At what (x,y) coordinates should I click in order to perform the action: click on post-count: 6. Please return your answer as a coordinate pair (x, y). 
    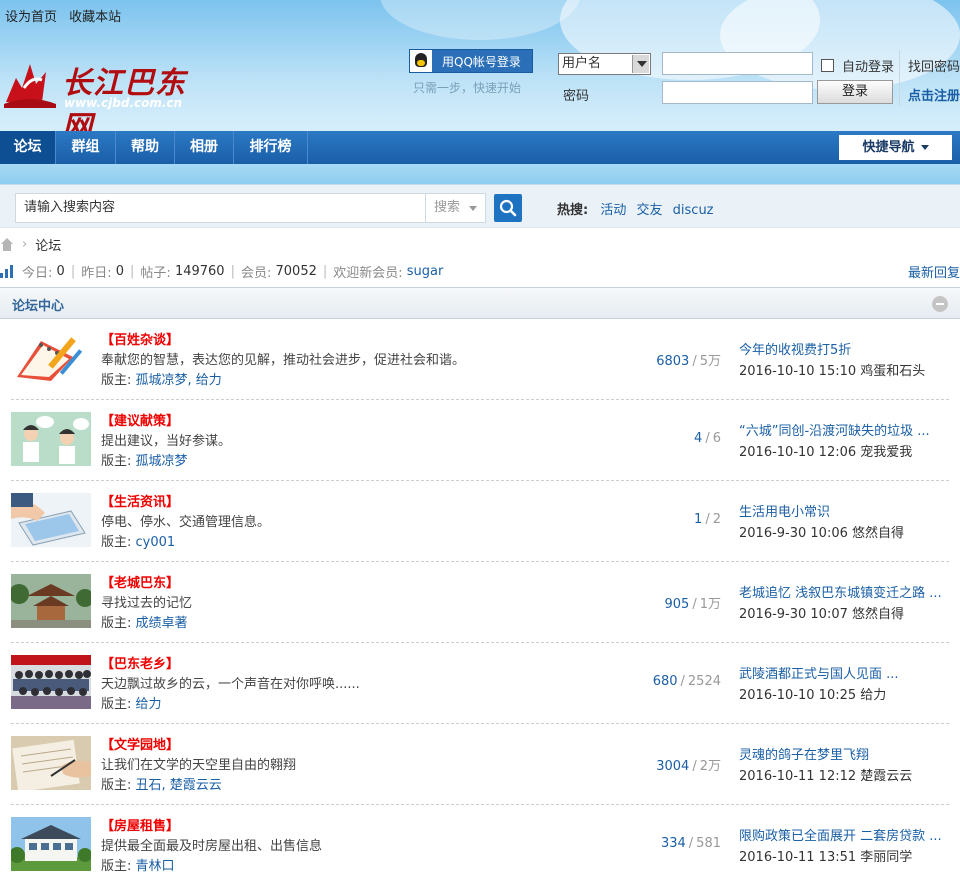
    Looking at the image, I should click on (716, 438).